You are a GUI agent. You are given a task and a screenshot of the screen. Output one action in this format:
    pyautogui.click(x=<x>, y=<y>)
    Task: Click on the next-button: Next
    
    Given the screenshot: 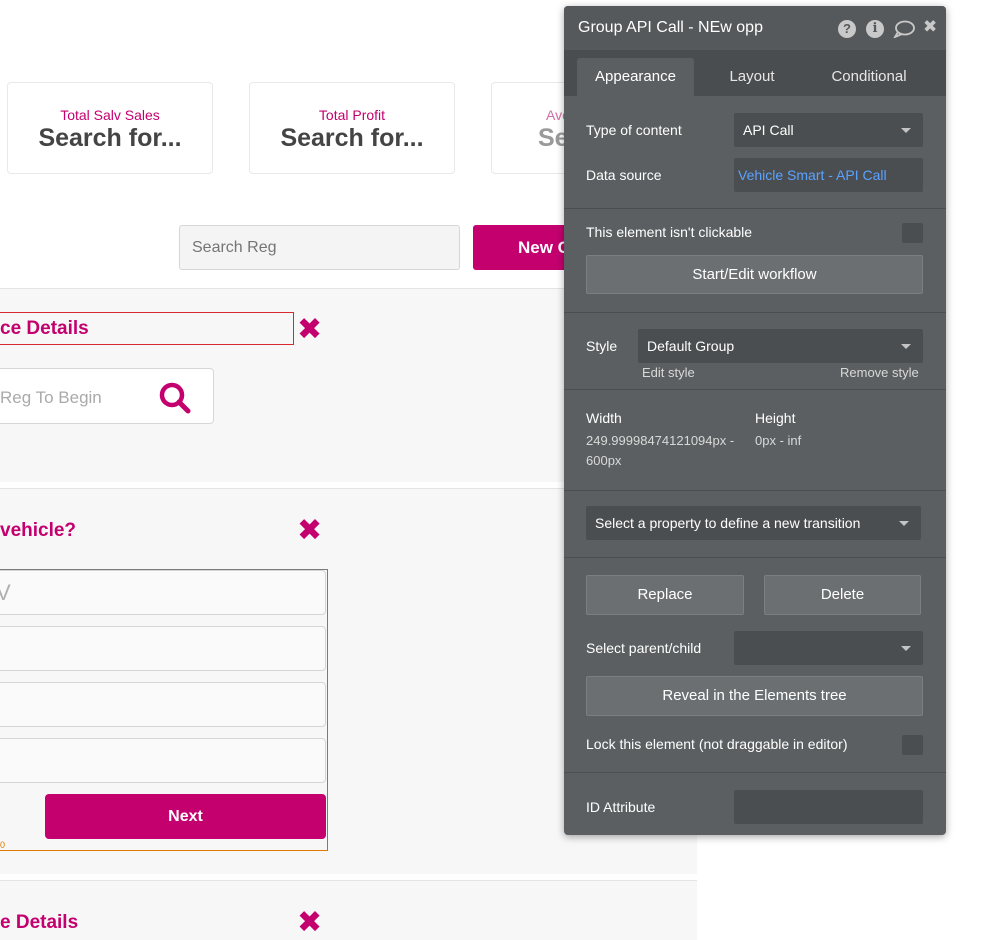 What is the action you would take?
    pyautogui.click(x=185, y=816)
    